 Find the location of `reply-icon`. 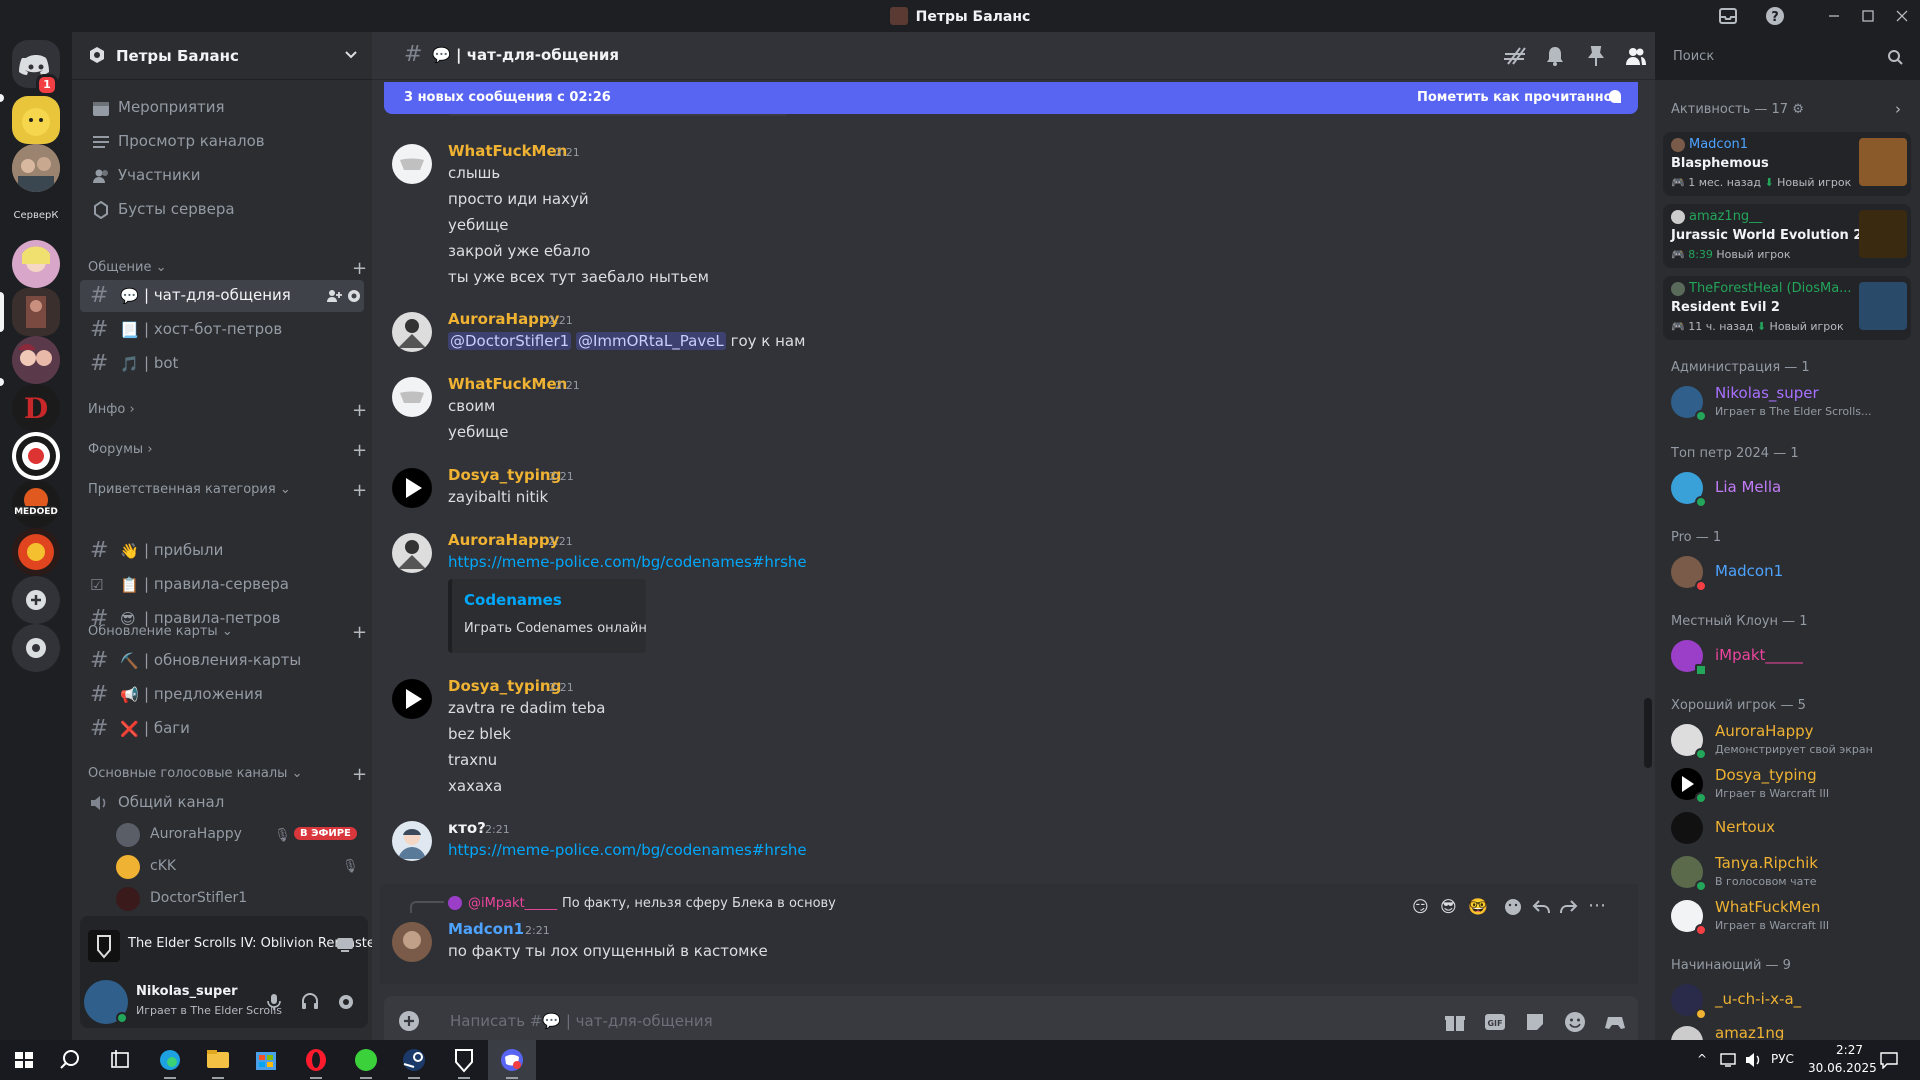

reply-icon is located at coordinates (1541, 907).